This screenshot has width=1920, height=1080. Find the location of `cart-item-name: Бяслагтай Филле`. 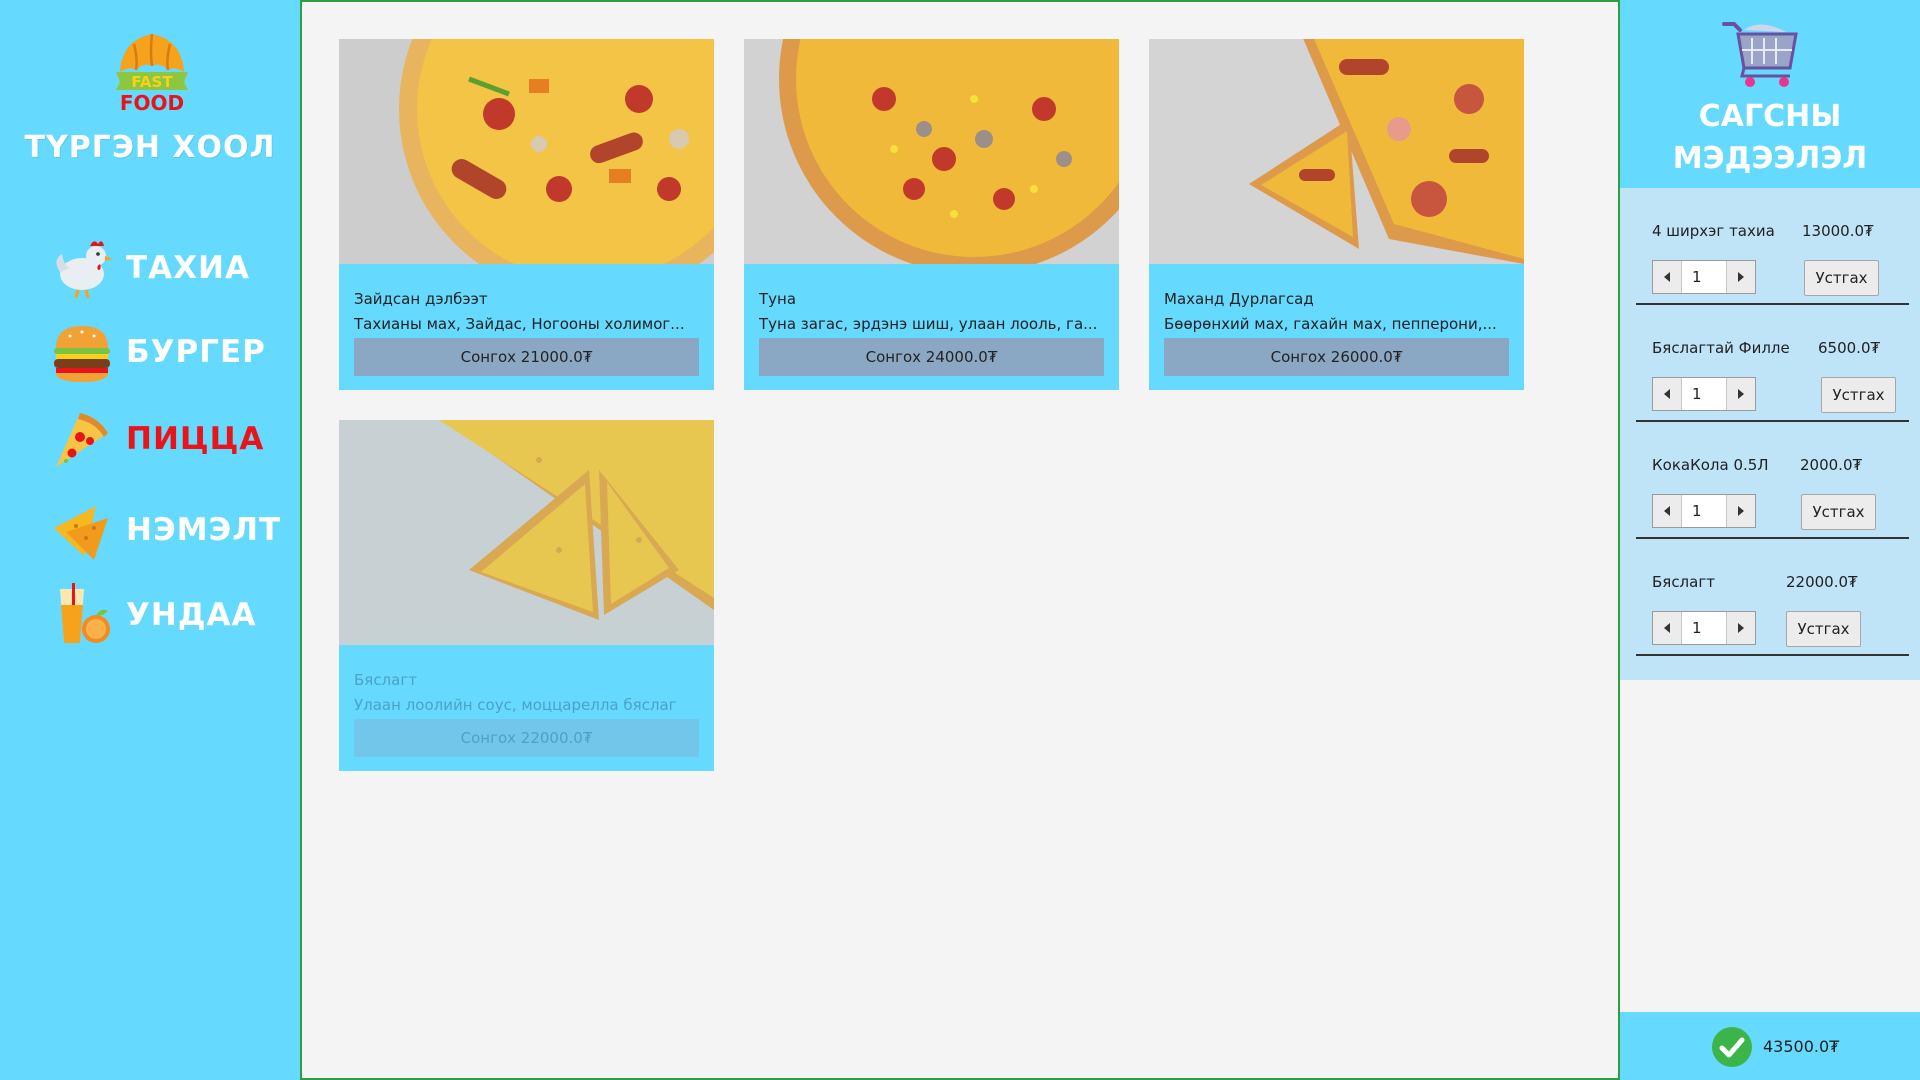

cart-item-name: Бяслагтай Филле is located at coordinates (1721, 348).